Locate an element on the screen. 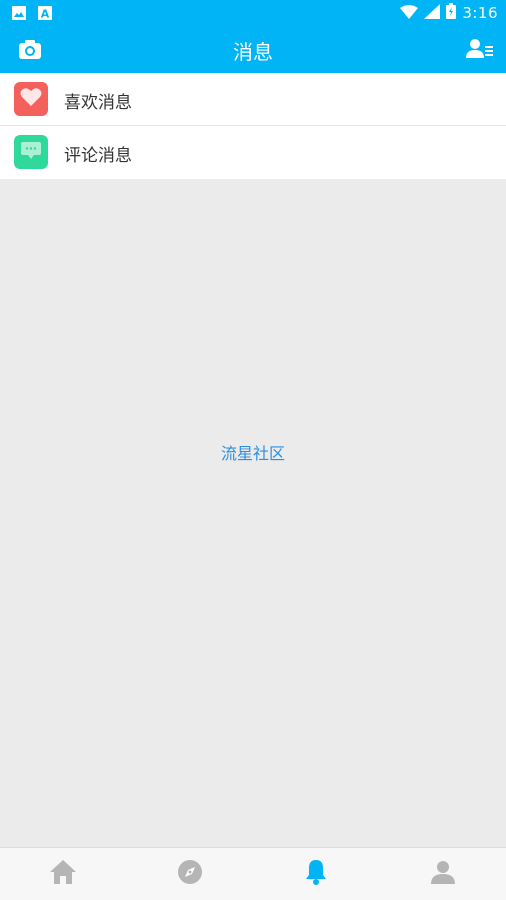  compass-icon is located at coordinates (190, 874).